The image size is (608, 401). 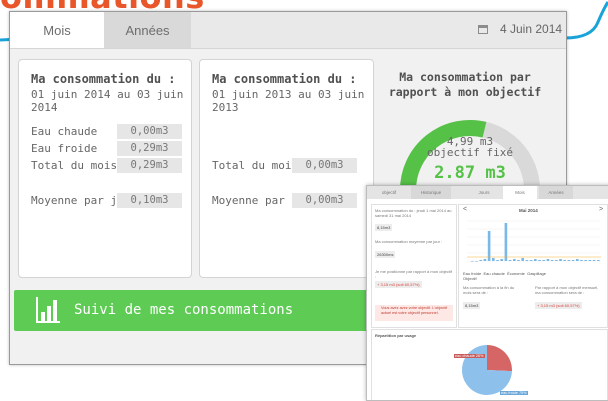 I want to click on card-range: 01 juin 2013 au 03 juin 2013, so click(x=288, y=101).